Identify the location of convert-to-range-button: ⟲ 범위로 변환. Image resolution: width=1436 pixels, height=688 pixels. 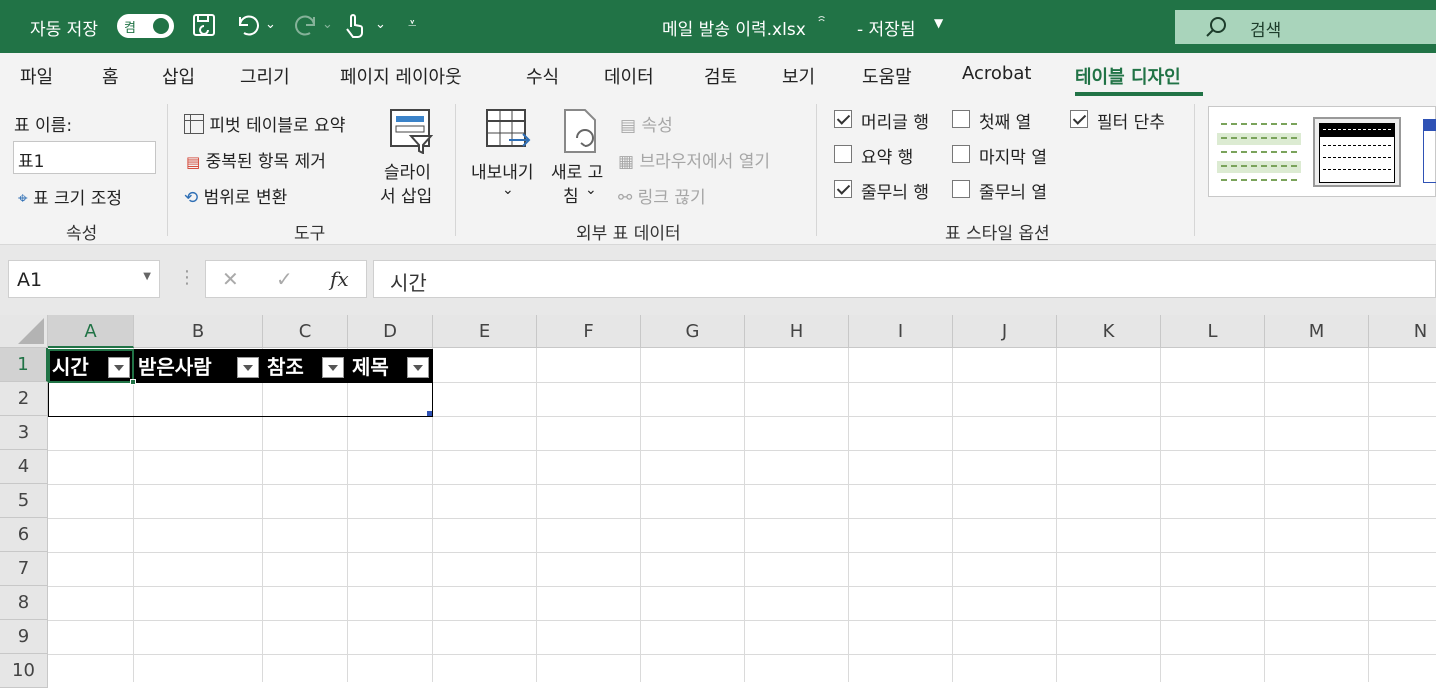
(235, 195).